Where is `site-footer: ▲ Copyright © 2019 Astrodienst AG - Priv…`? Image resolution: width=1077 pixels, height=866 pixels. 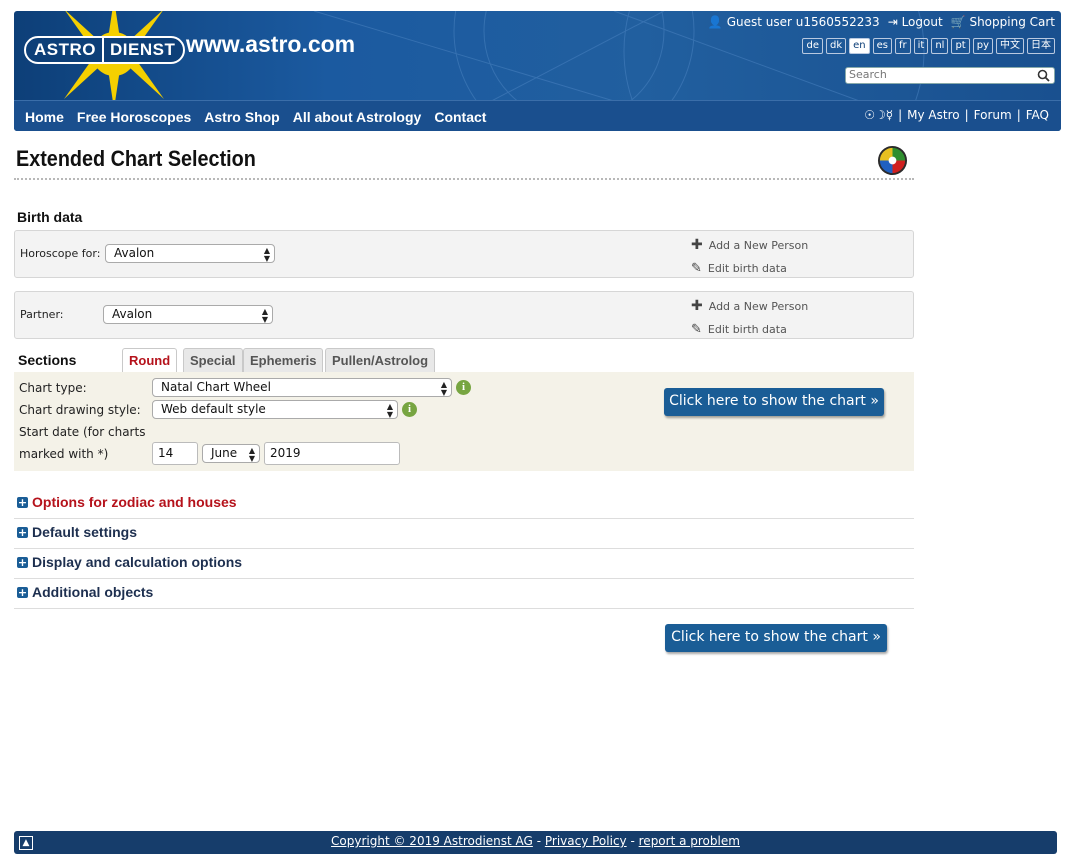 site-footer: ▲ Copyright © 2019 Astrodienst AG - Priv… is located at coordinates (535, 842).